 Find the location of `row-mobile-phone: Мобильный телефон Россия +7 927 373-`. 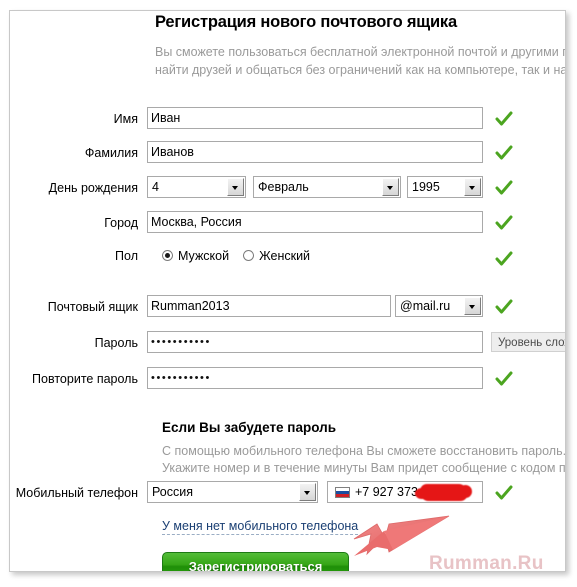

row-mobile-phone: Мобильный телефон Россия +7 927 373- is located at coordinates (287, 493).